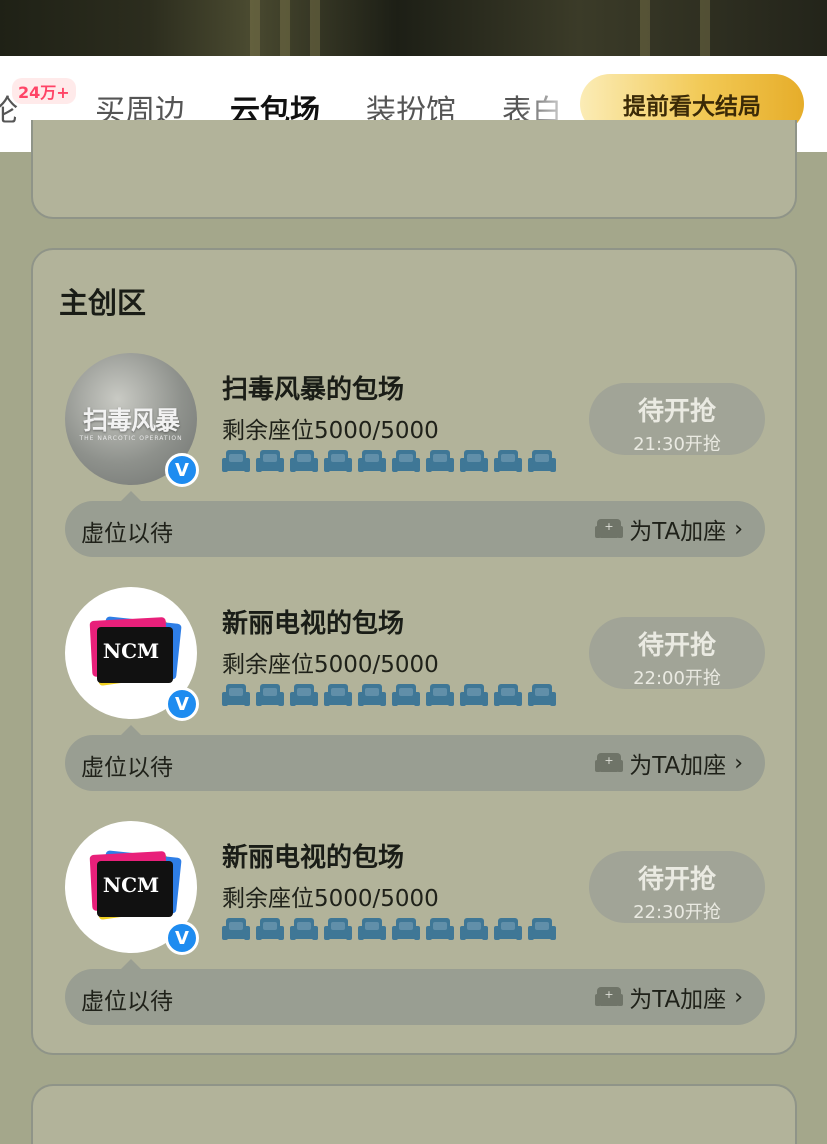 This screenshot has width=827, height=1144. I want to click on grab-seat-button: 待开抢 21:30开抢, so click(677, 419).